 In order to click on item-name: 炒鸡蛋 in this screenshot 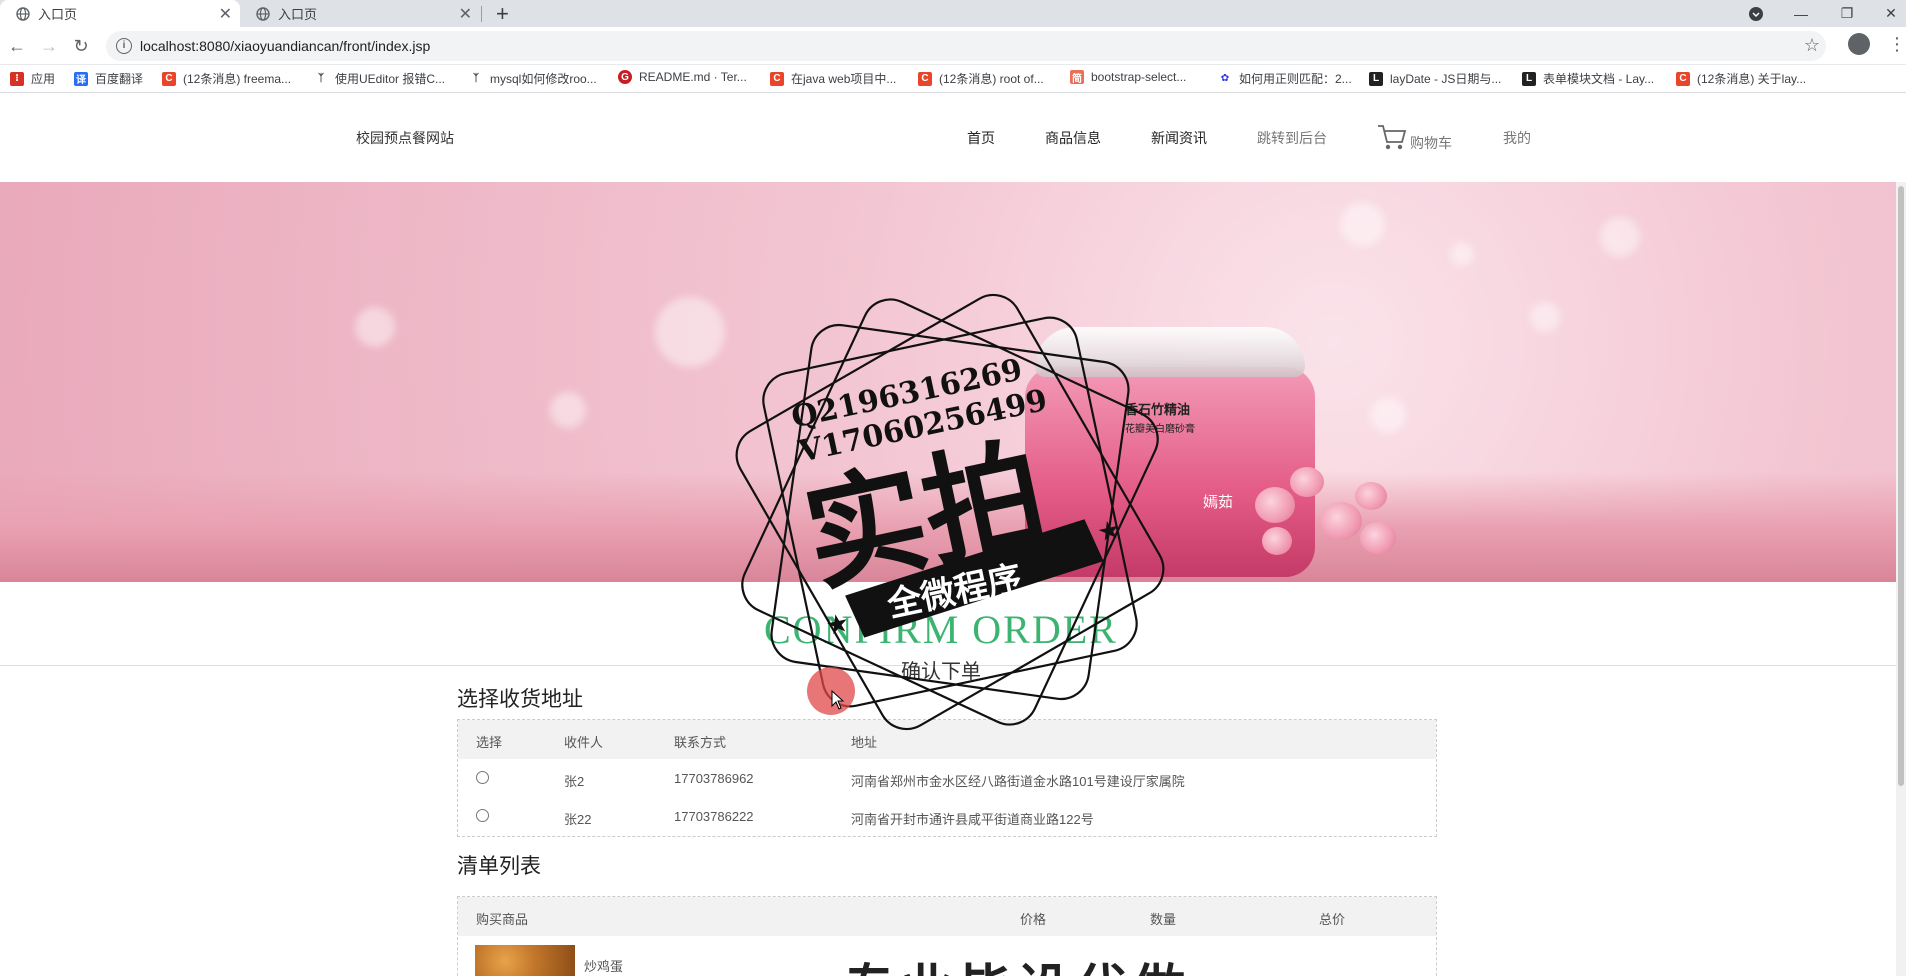, I will do `click(603, 965)`.